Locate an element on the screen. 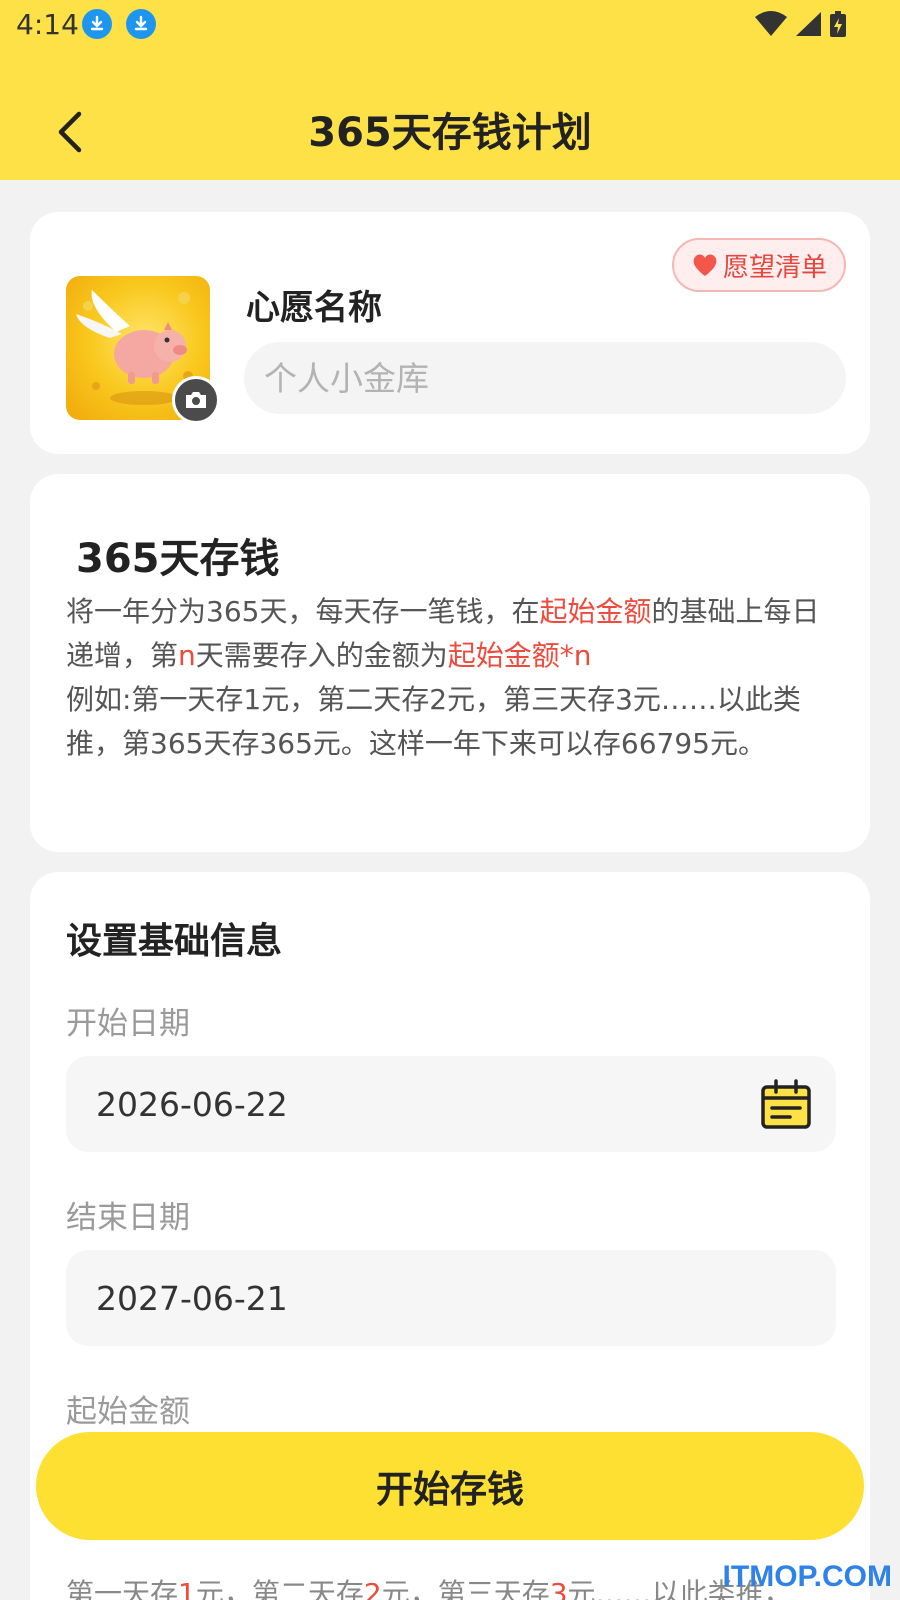 The image size is (900, 1600). battery-icon is located at coordinates (838, 24).